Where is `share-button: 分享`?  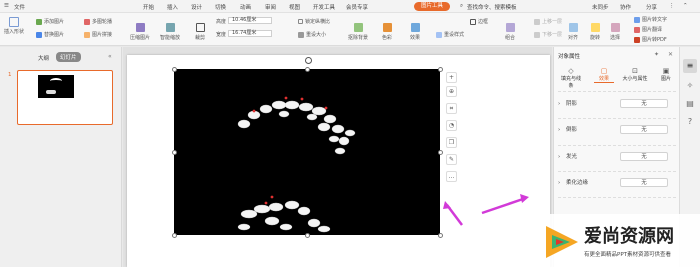
share-button: 分享 is located at coordinates (651, 7).